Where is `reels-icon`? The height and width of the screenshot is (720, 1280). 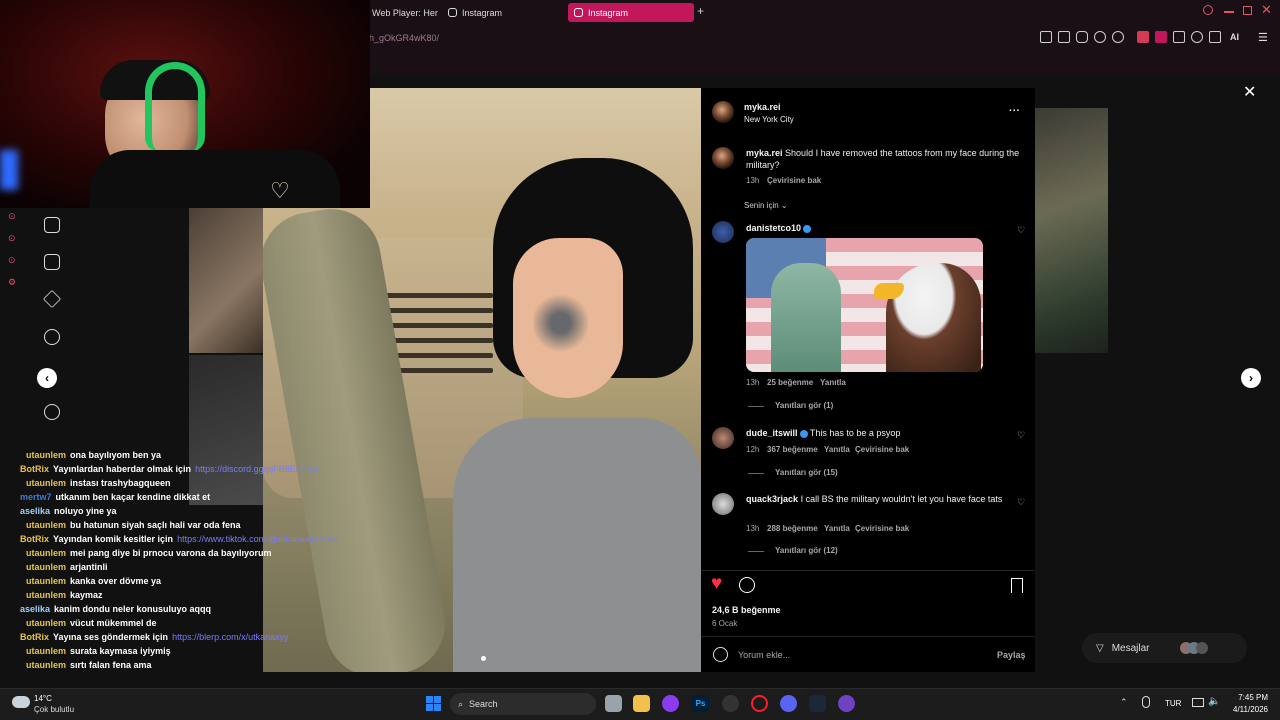
reels-icon is located at coordinates (52, 262).